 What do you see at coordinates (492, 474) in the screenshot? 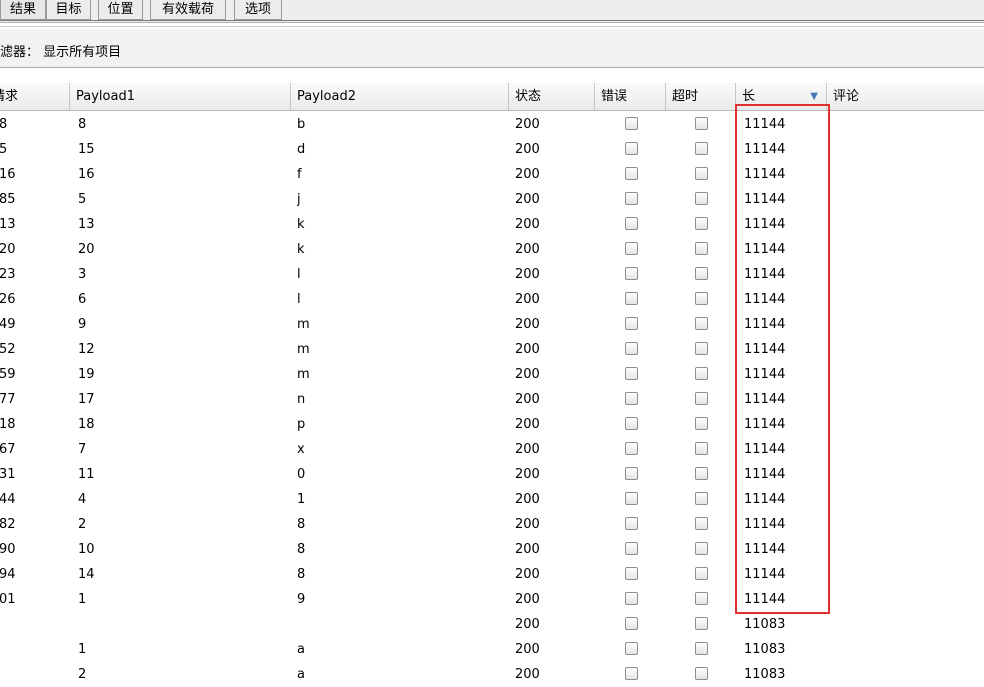
I see `table-row: 31 11 0 200 11144` at bounding box center [492, 474].